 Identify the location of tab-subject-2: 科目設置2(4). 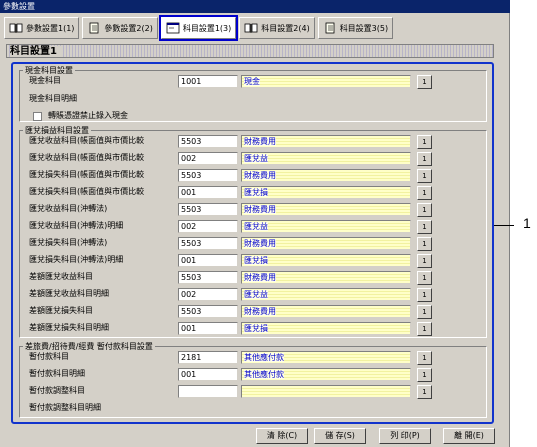
(277, 28).